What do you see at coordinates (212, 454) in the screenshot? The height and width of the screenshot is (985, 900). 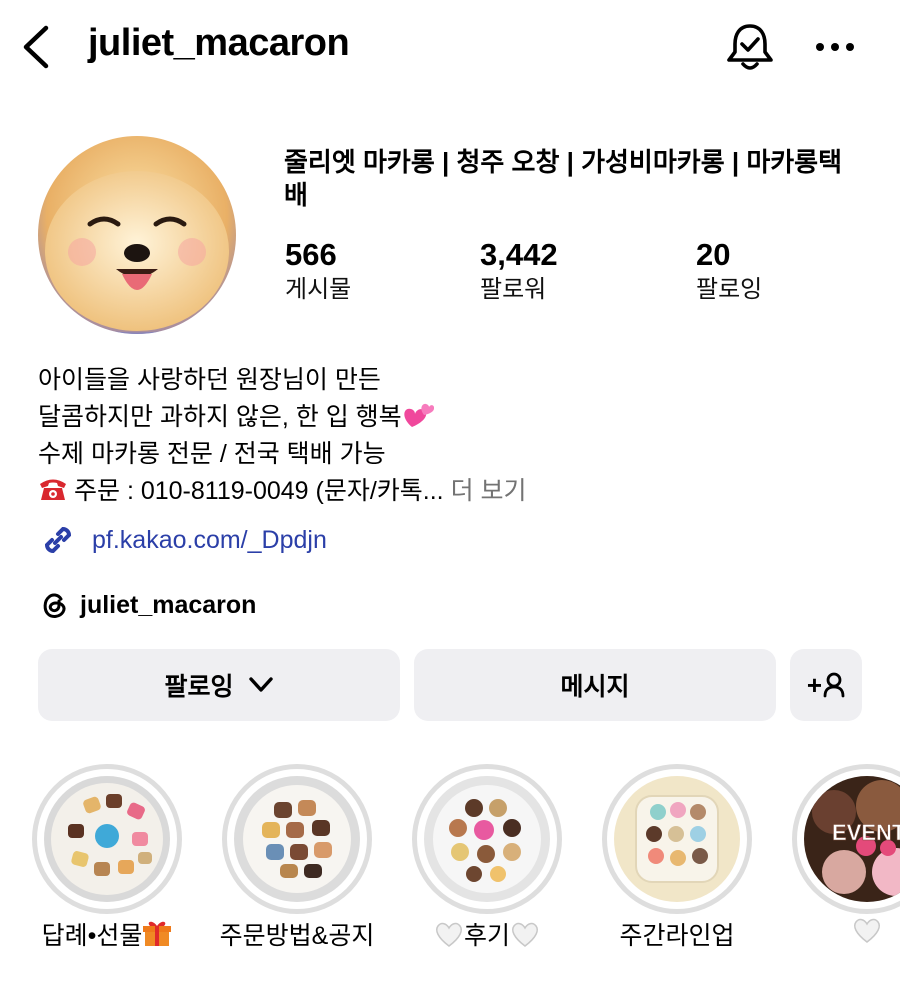 I see `bio-line: 수제 마카롱 전문 / 전국 택배 가능` at bounding box center [212, 454].